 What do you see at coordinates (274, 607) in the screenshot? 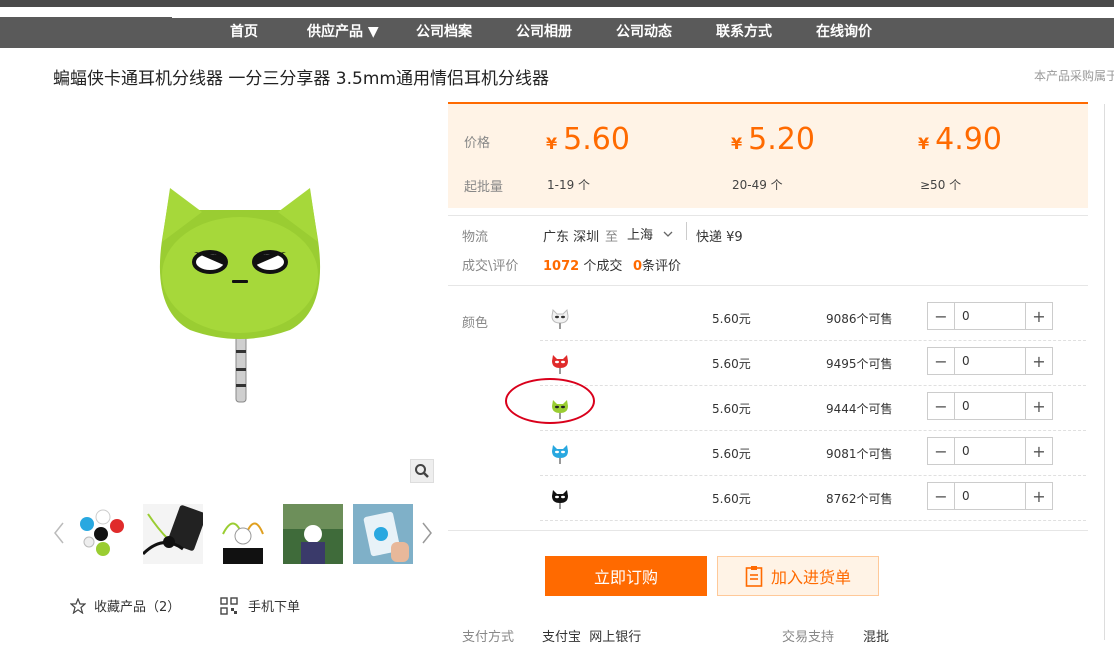
I see `mobile-order-label: 手机下单` at bounding box center [274, 607].